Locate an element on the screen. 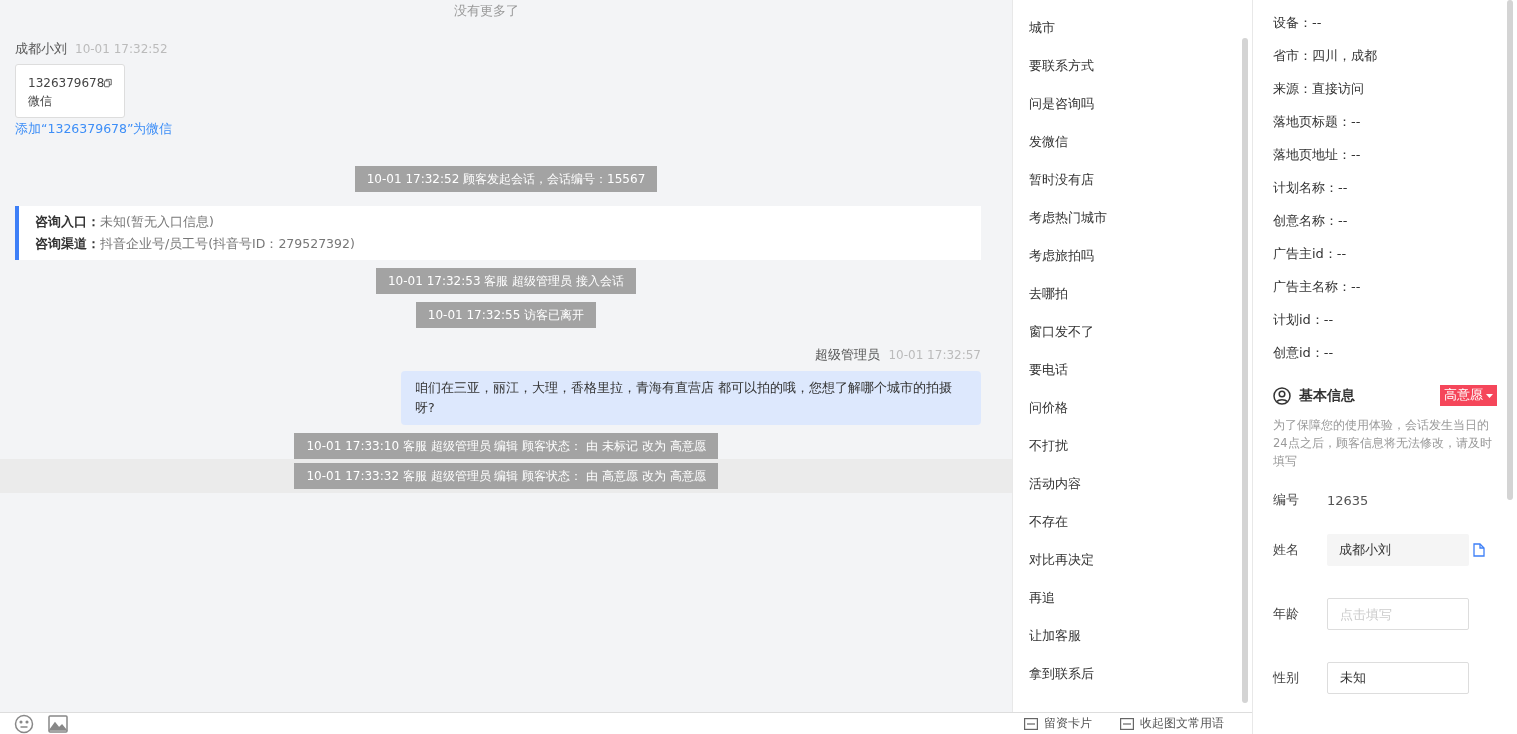  field-label: 姓名 is located at coordinates (1286, 550).